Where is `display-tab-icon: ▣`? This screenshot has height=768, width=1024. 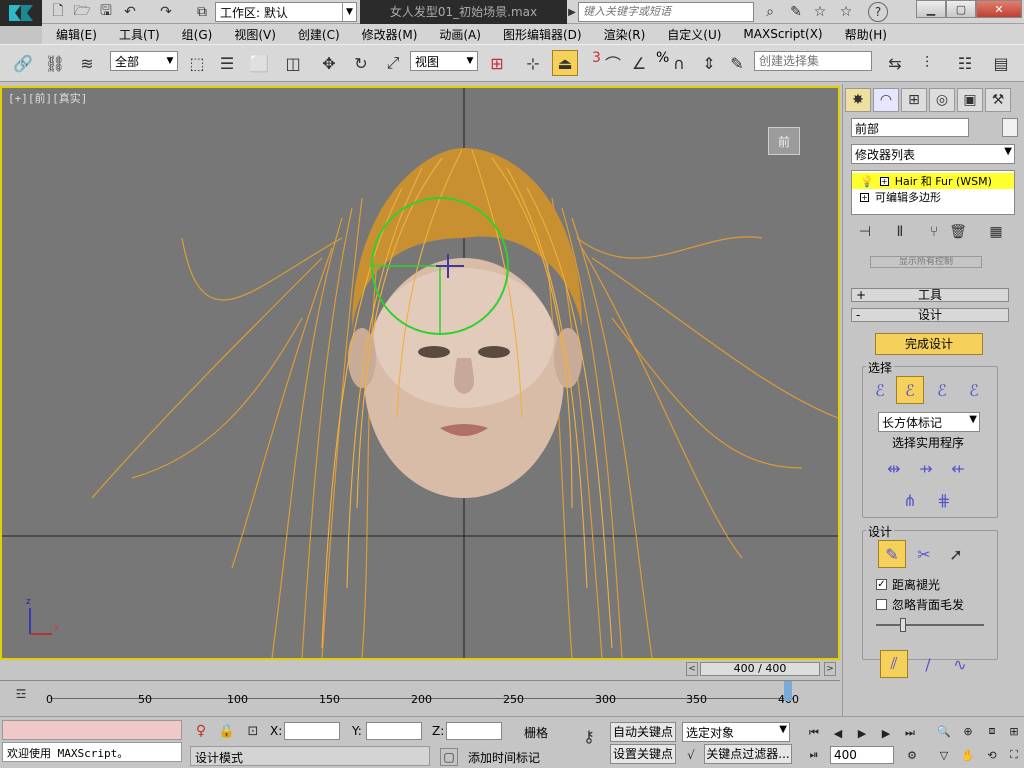 display-tab-icon: ▣ is located at coordinates (970, 100).